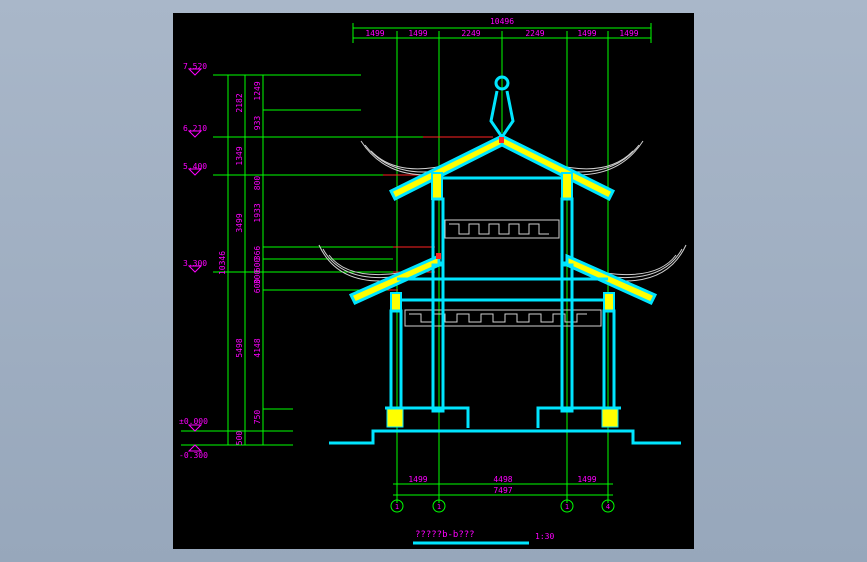 Image resolution: width=867 pixels, height=562 pixels. Describe the element at coordinates (503, 417) in the screenshot. I see `benches` at that location.